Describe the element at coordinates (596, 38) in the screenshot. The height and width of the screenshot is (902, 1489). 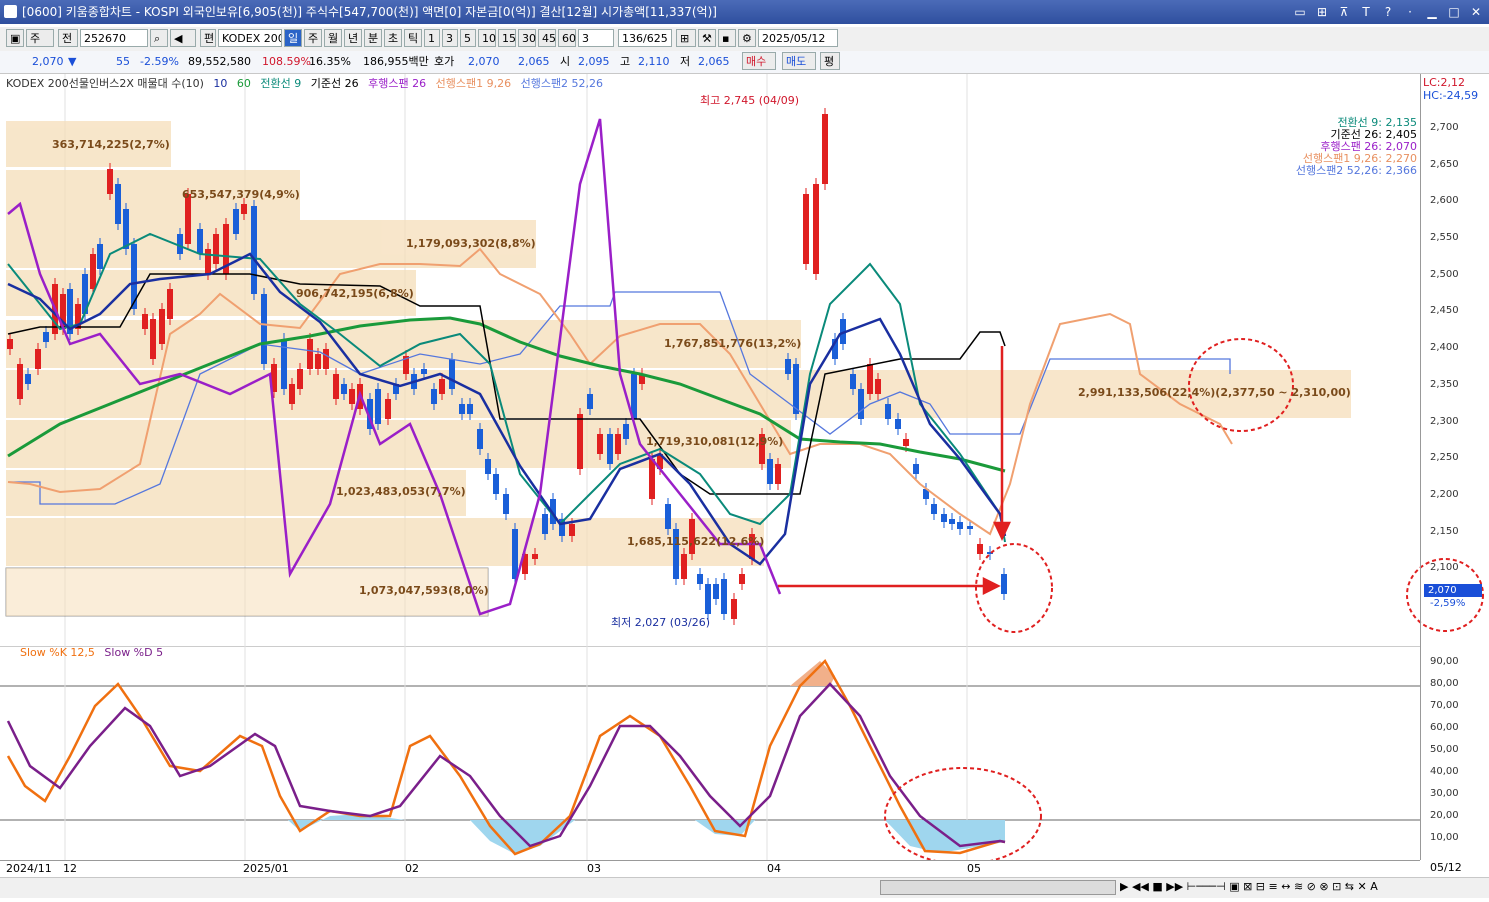
I see `count-select: 3` at that location.